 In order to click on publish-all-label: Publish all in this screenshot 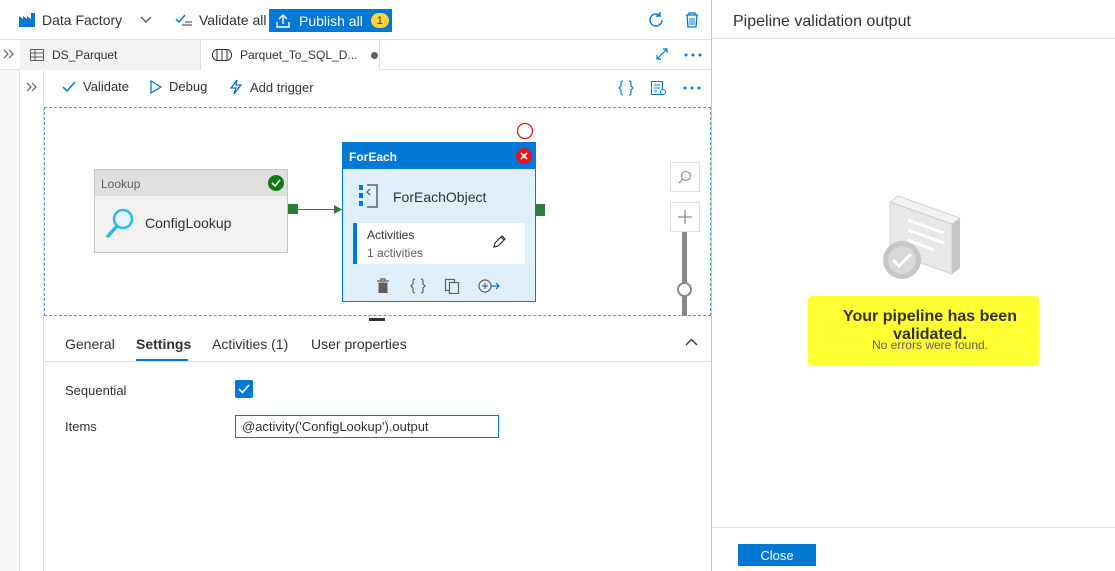, I will do `click(331, 20)`.